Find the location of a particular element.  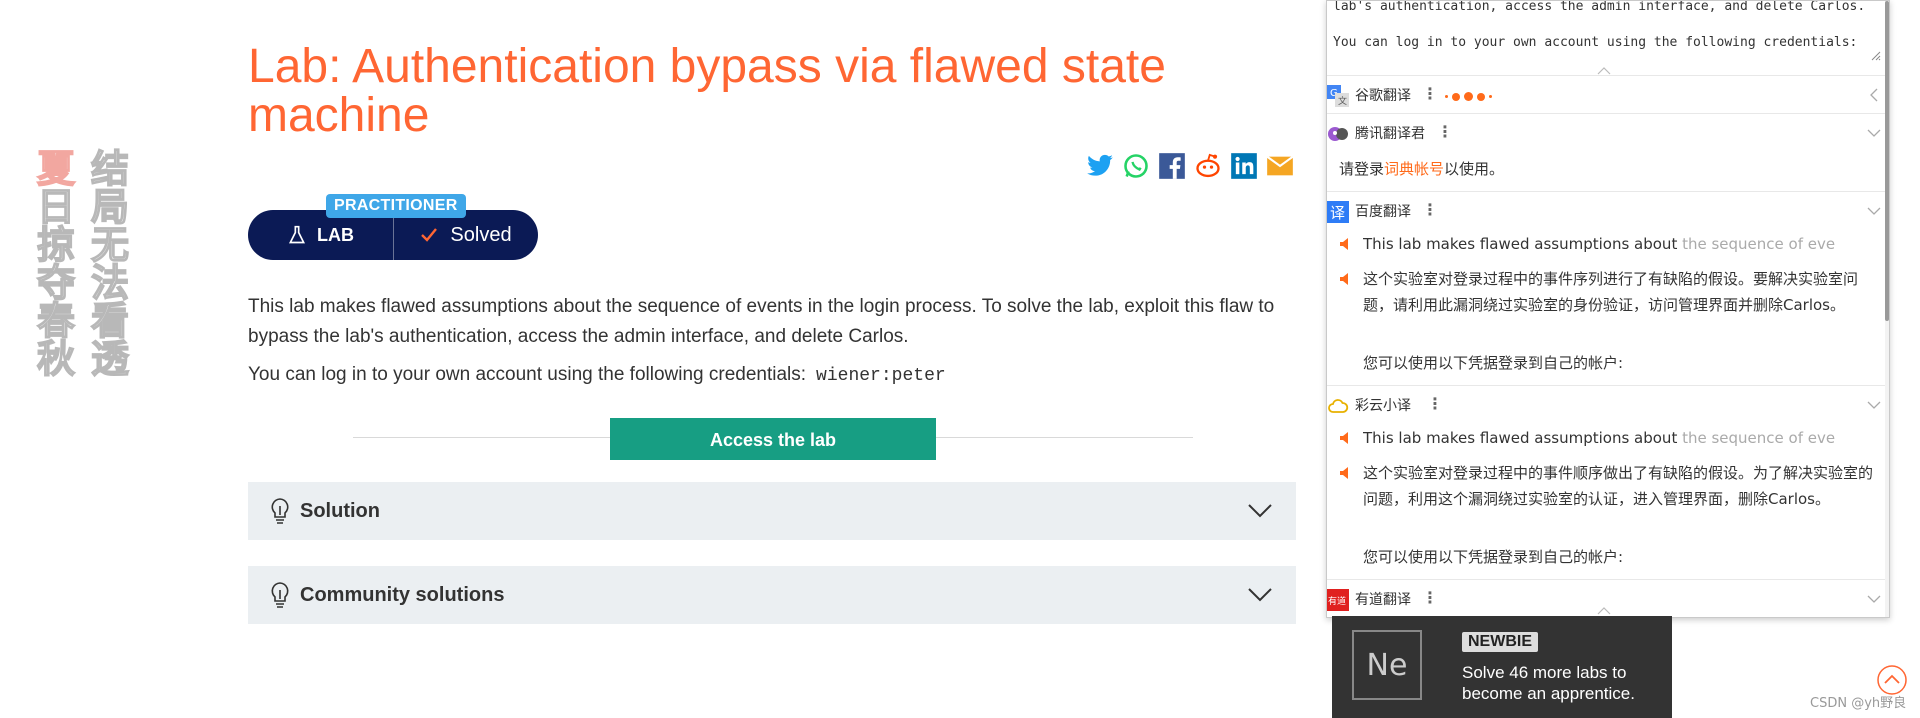

login-prefix: 请登录 is located at coordinates (1362, 169).